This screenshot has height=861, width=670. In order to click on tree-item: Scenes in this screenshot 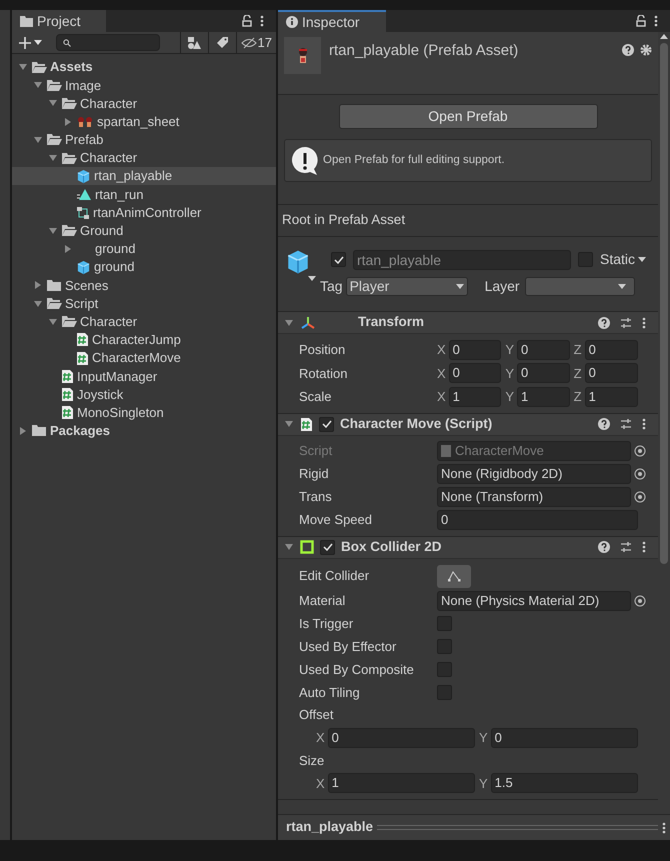, I will do `click(144, 285)`.